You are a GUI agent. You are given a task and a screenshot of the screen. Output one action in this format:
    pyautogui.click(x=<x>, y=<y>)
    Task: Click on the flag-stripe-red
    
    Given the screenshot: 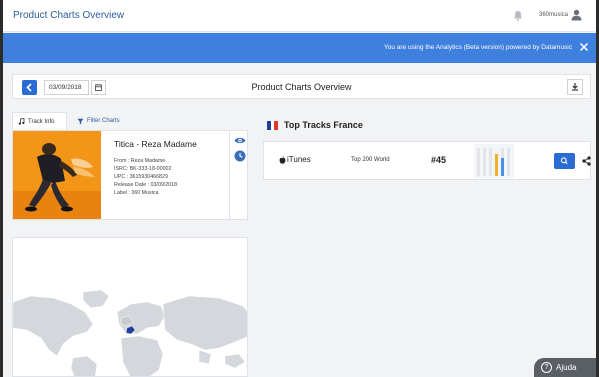 What is the action you would take?
    pyautogui.click(x=276, y=125)
    